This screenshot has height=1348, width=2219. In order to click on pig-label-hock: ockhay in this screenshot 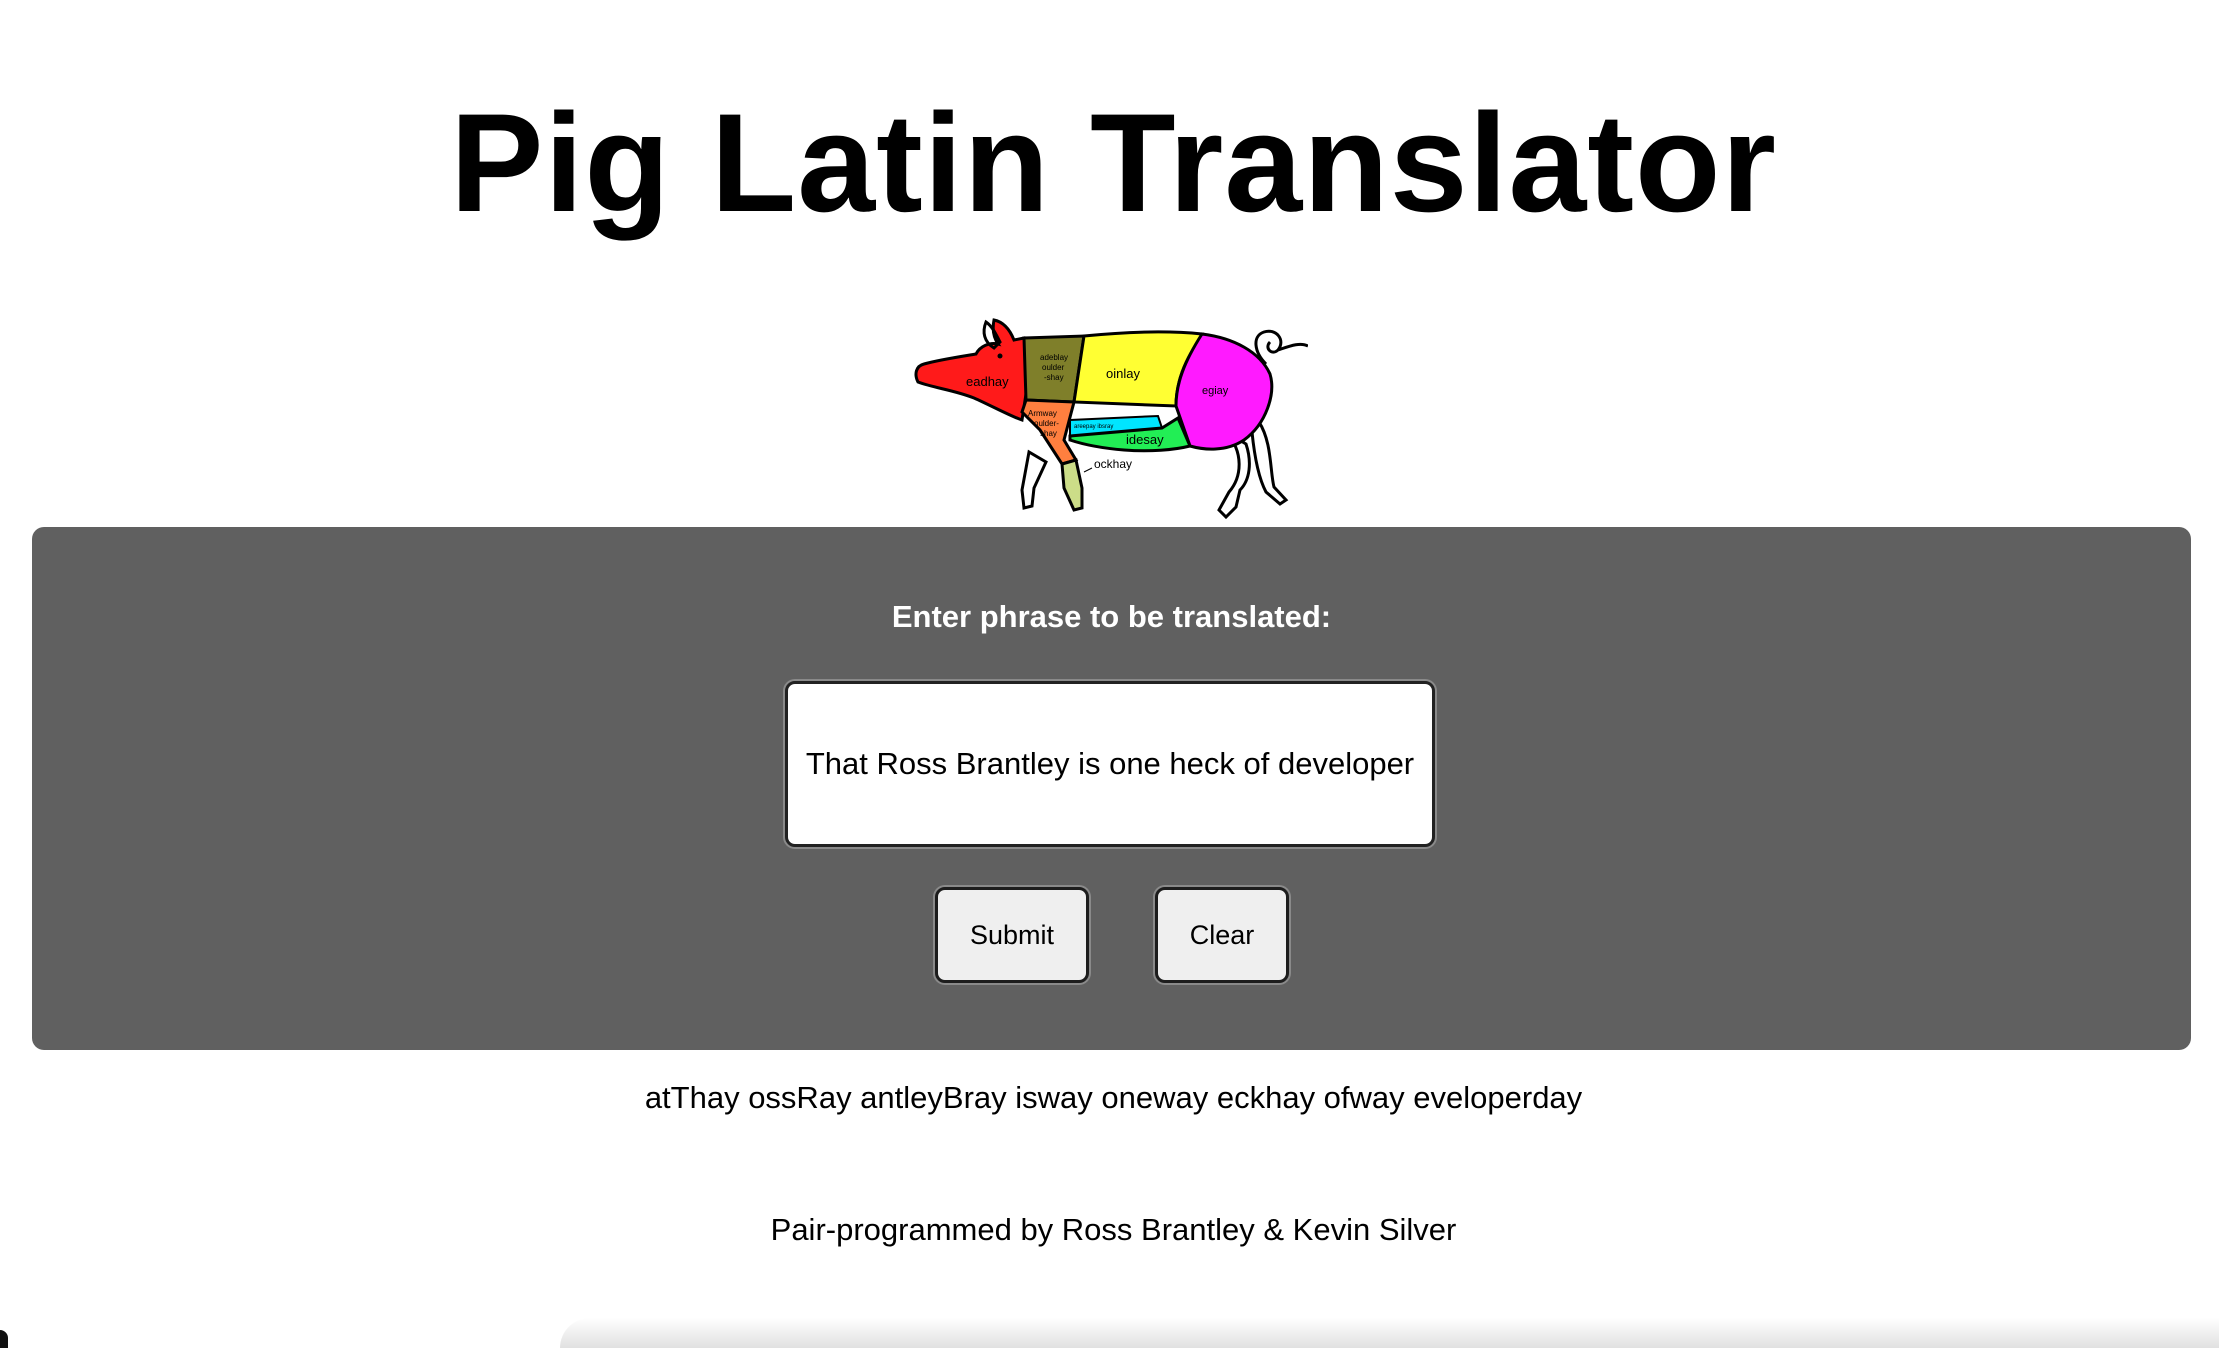, I will do `click(1113, 464)`.